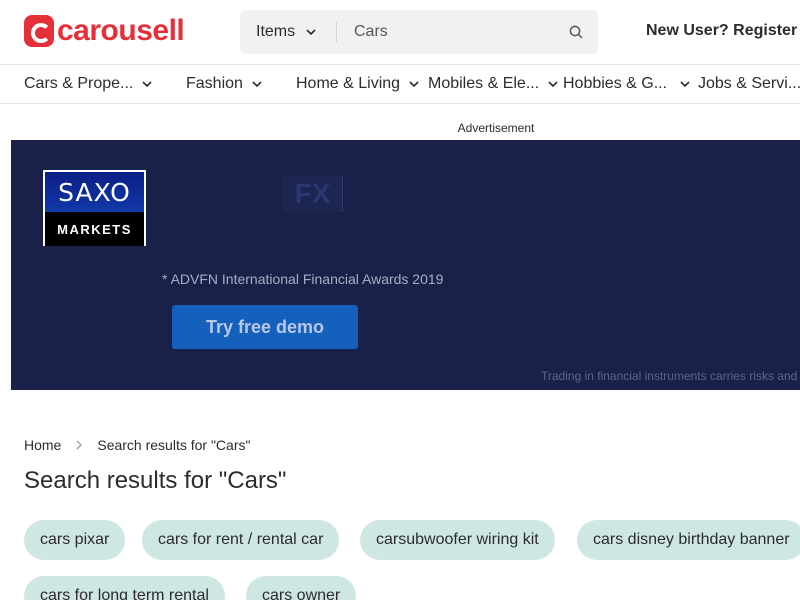 The width and height of the screenshot is (800, 600). Describe the element at coordinates (94, 229) in the screenshot. I see `saxo-logo-bottom: MARKETS` at that location.